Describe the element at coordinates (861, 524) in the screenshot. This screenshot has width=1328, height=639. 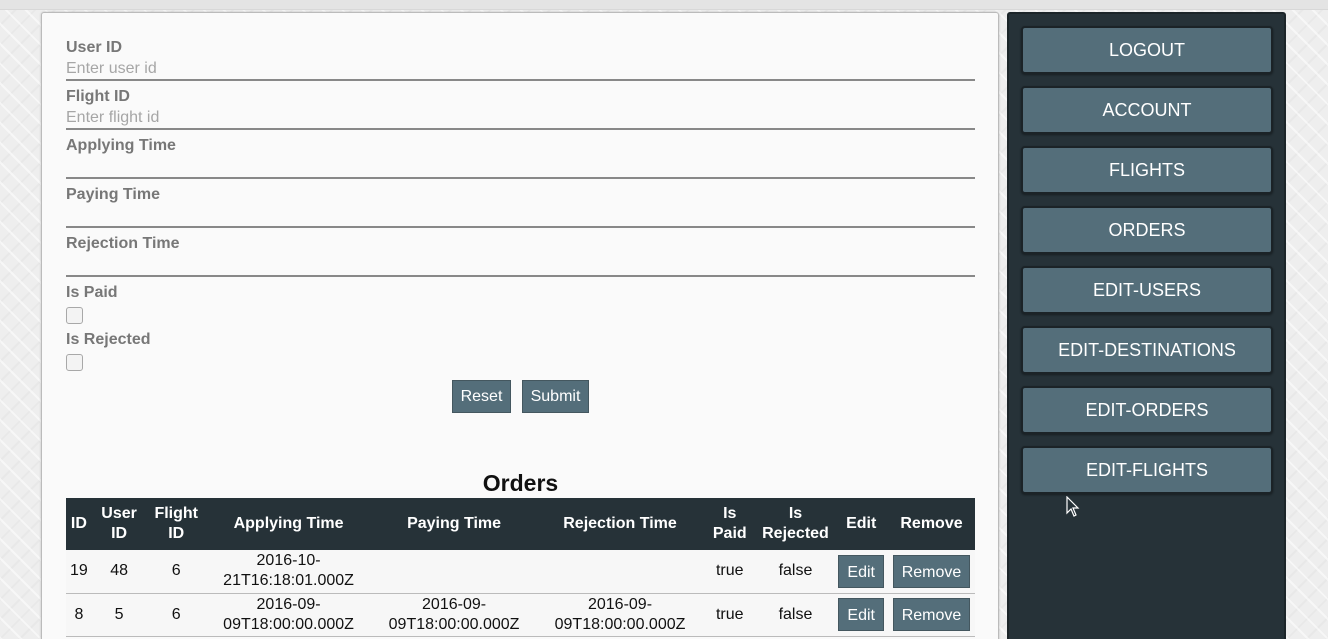
I see `col-header-edit: Edit` at that location.